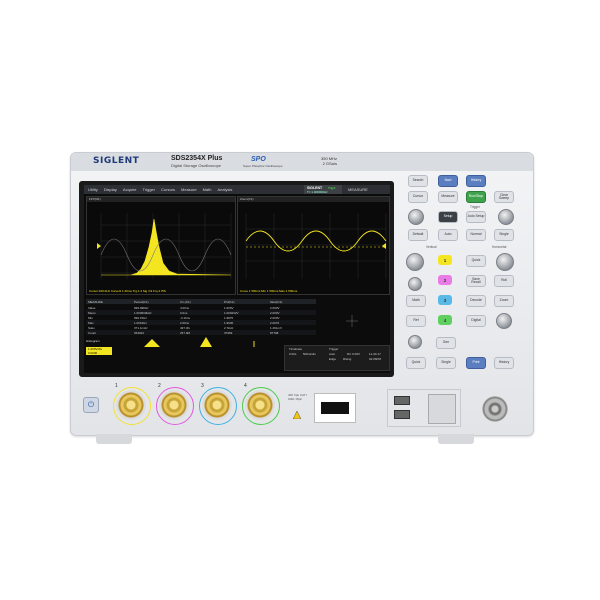 Image resolution: width=600 pixels, height=600 pixels. Describe the element at coordinates (323, 189) in the screenshot. I see `status-badge: SIGLENT T= 1.000000Hz Trig'd` at that location.